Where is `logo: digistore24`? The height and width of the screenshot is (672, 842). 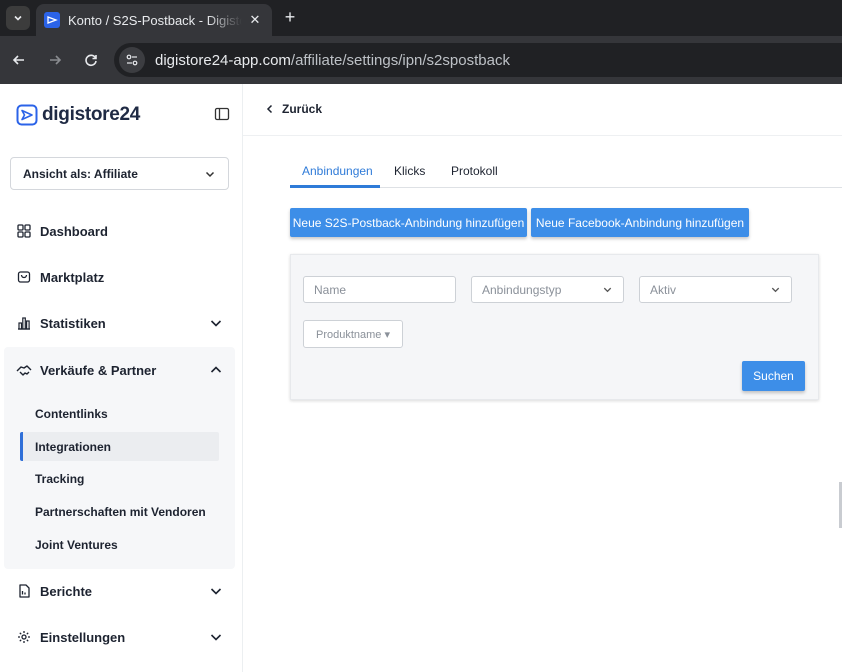 logo: digistore24 is located at coordinates (78, 115).